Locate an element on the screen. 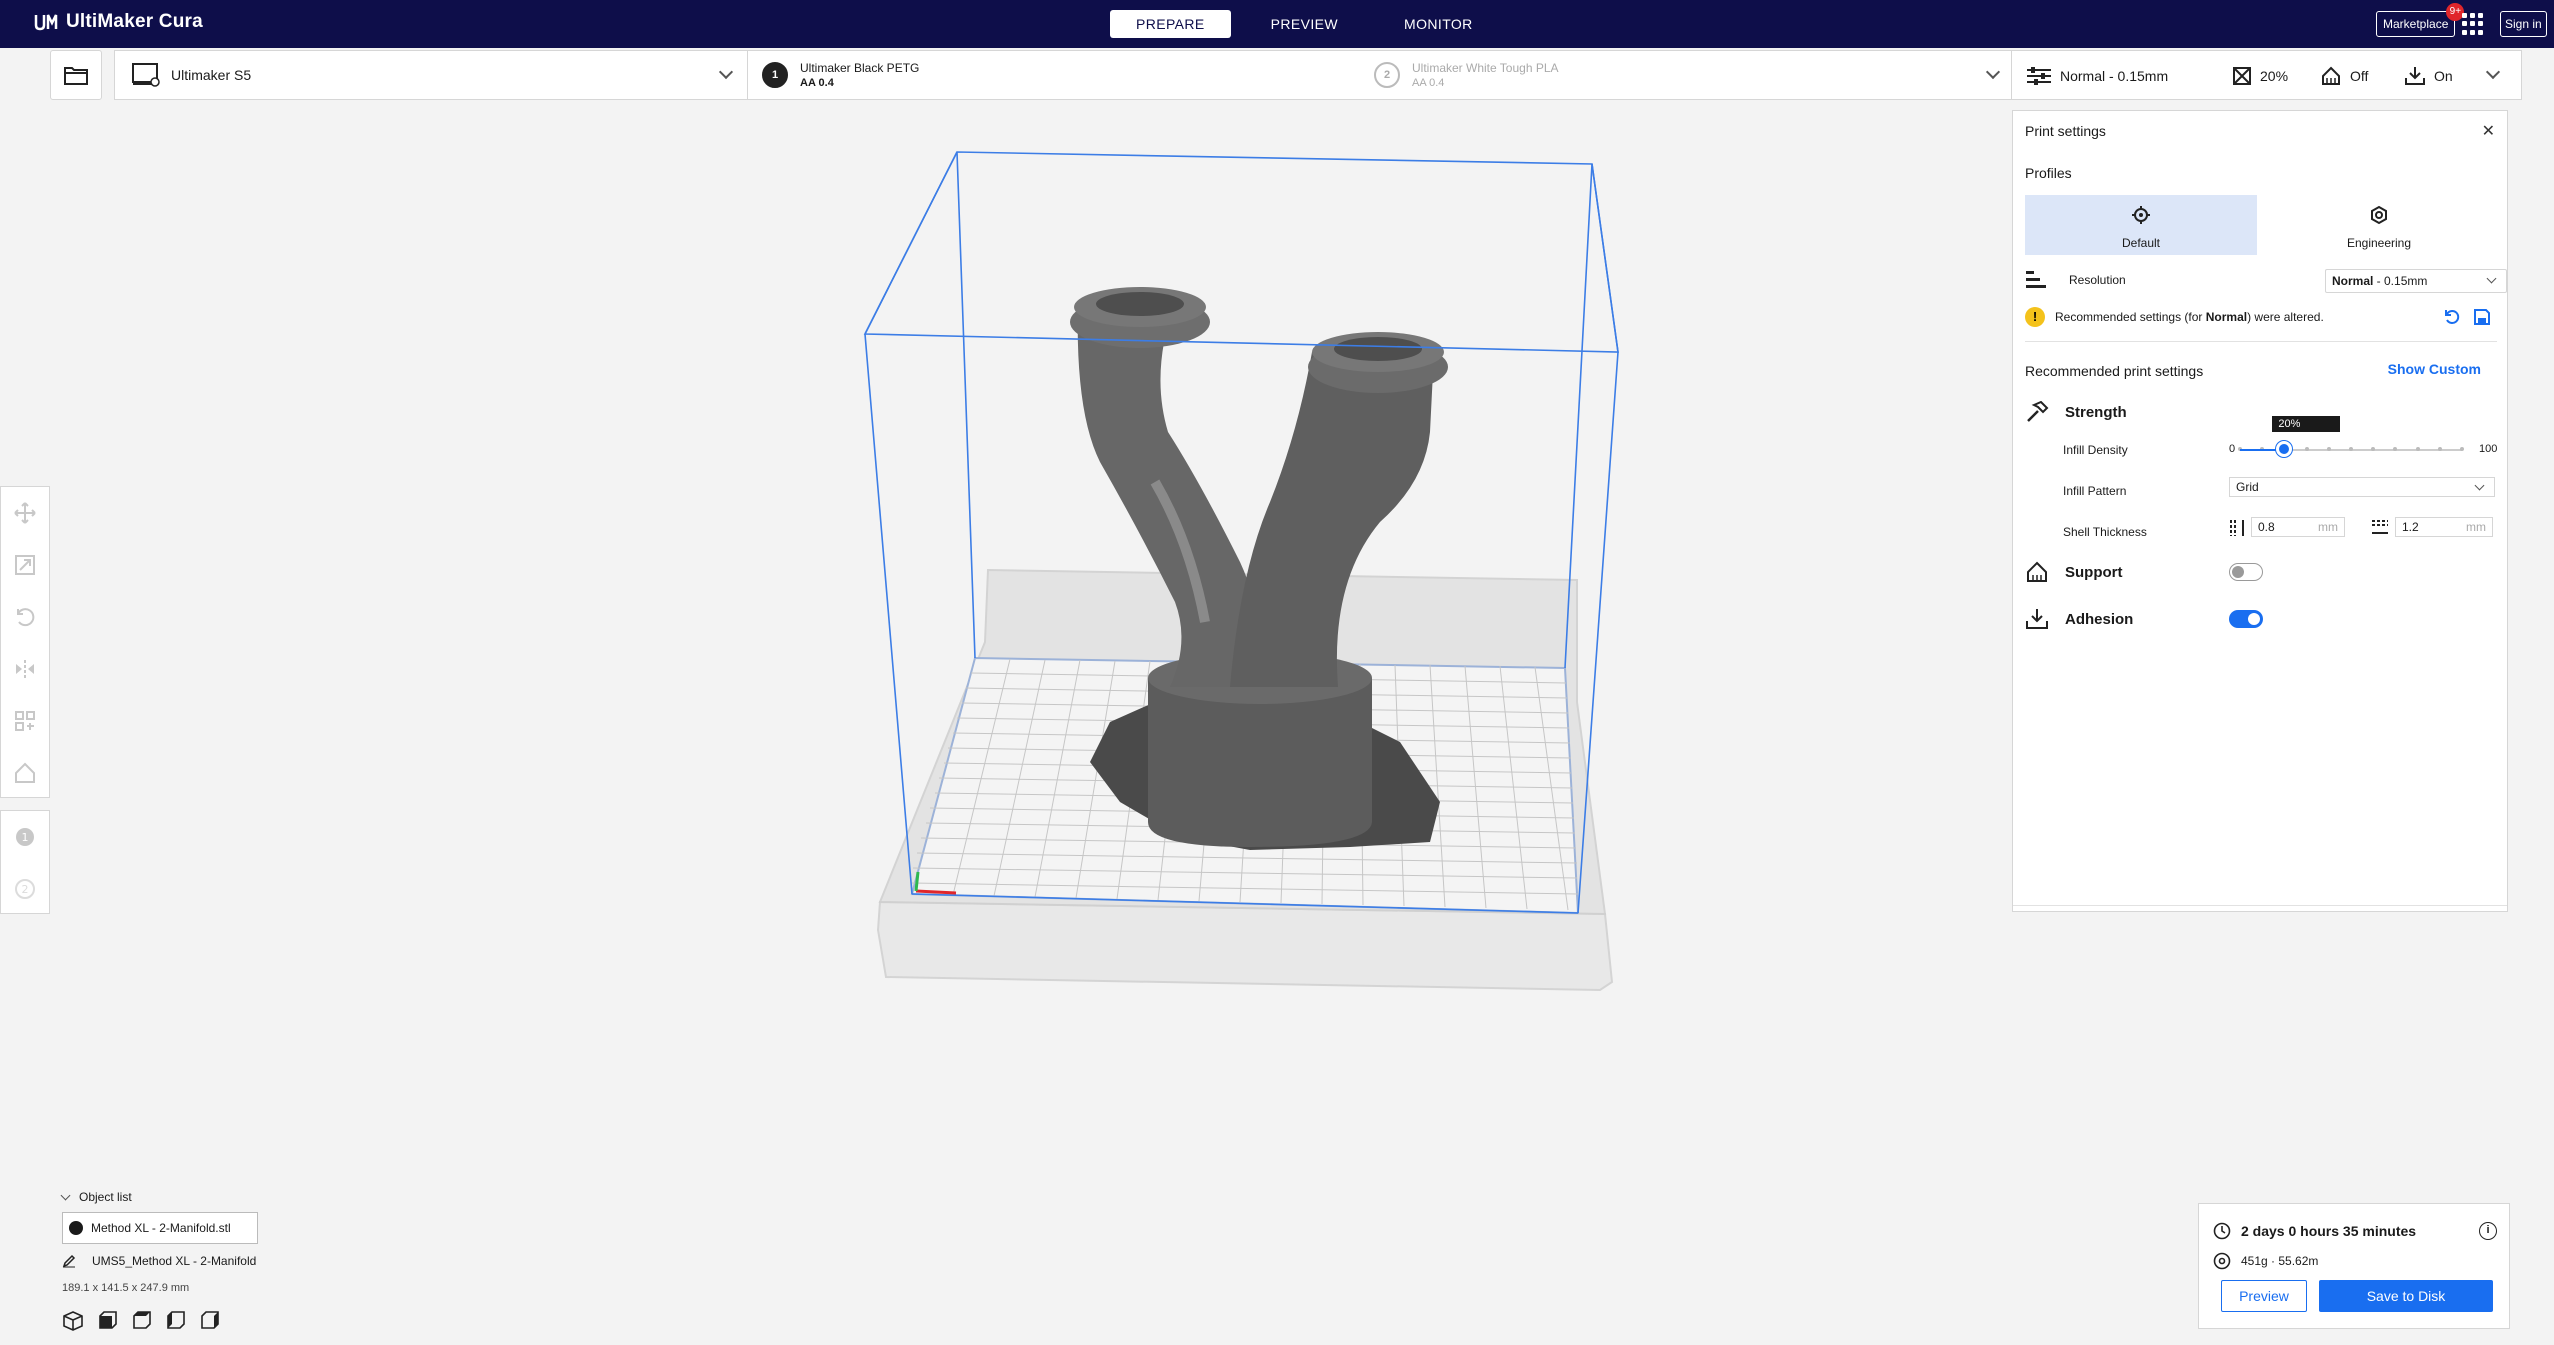 Image resolution: width=2554 pixels, height=1345 pixels. object-list-item: Method XL - 2-Manifold.stl is located at coordinates (160, 1228).